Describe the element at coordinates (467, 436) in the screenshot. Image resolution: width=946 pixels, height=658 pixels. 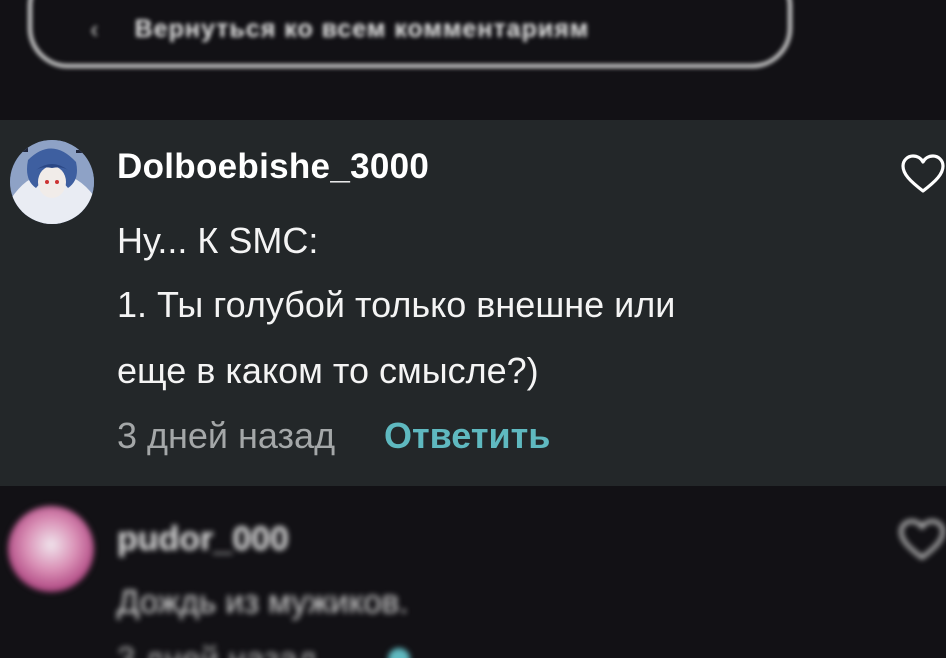
I see `reply-button: Ответить` at that location.